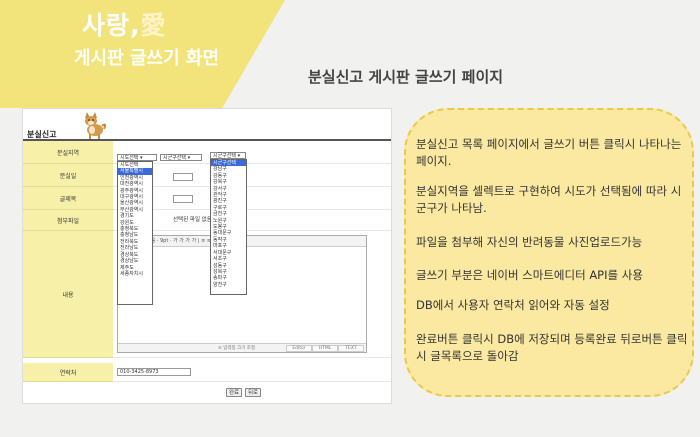  What do you see at coordinates (549, 152) in the screenshot?
I see `note-line-1: 분실신고 목록 페이지에서 글쓰기 버튼 클릭시 나타나는 페이지.` at bounding box center [549, 152].